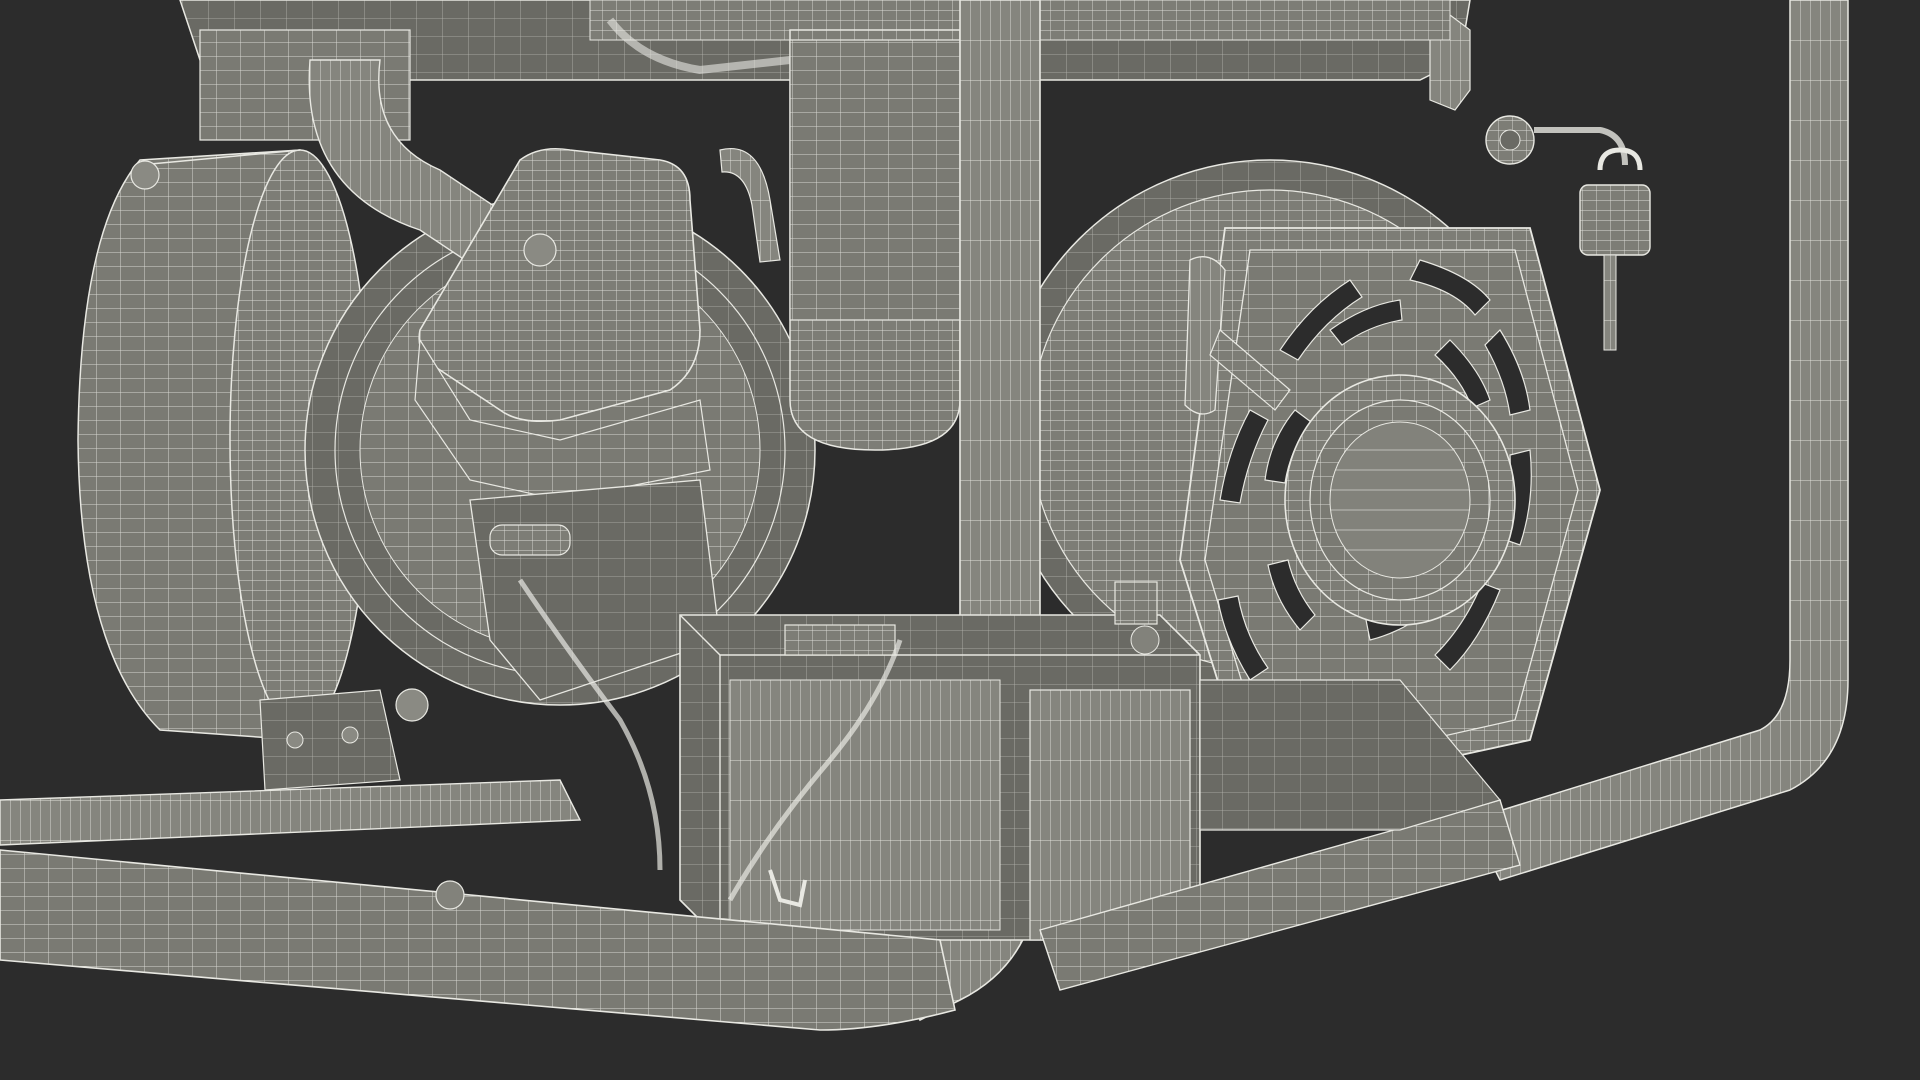 The height and width of the screenshot is (1080, 1920). I want to click on muffler-canister, so click(875, 240).